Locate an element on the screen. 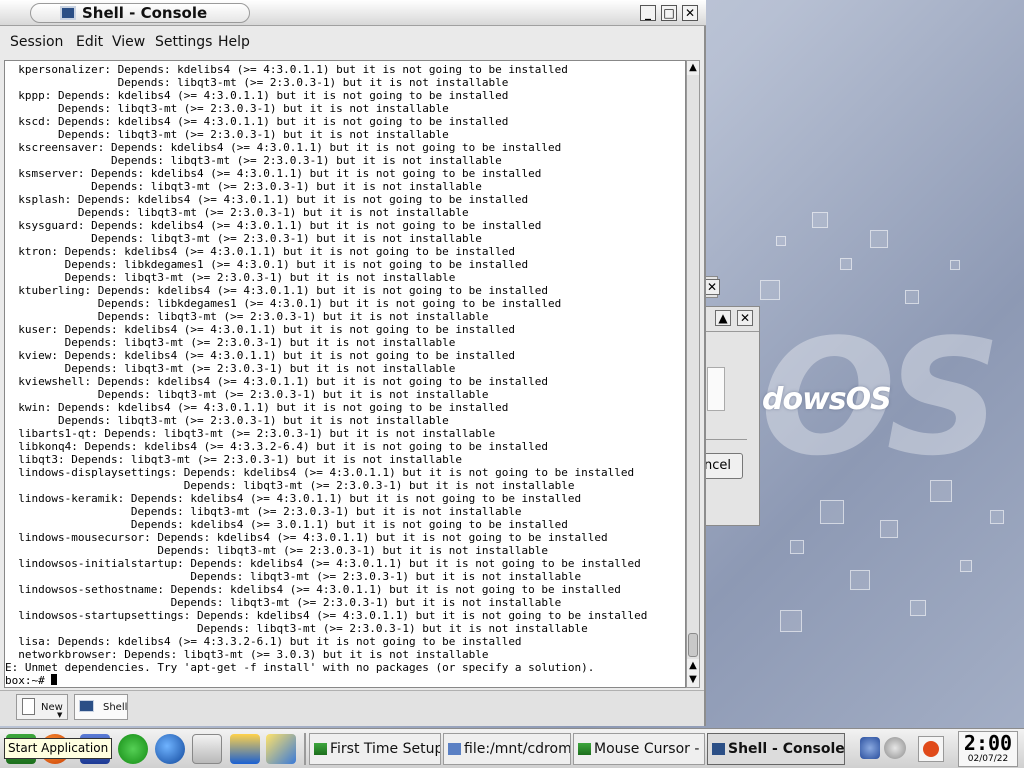  chevron-down-icon: ▼ is located at coordinates (59, 715).